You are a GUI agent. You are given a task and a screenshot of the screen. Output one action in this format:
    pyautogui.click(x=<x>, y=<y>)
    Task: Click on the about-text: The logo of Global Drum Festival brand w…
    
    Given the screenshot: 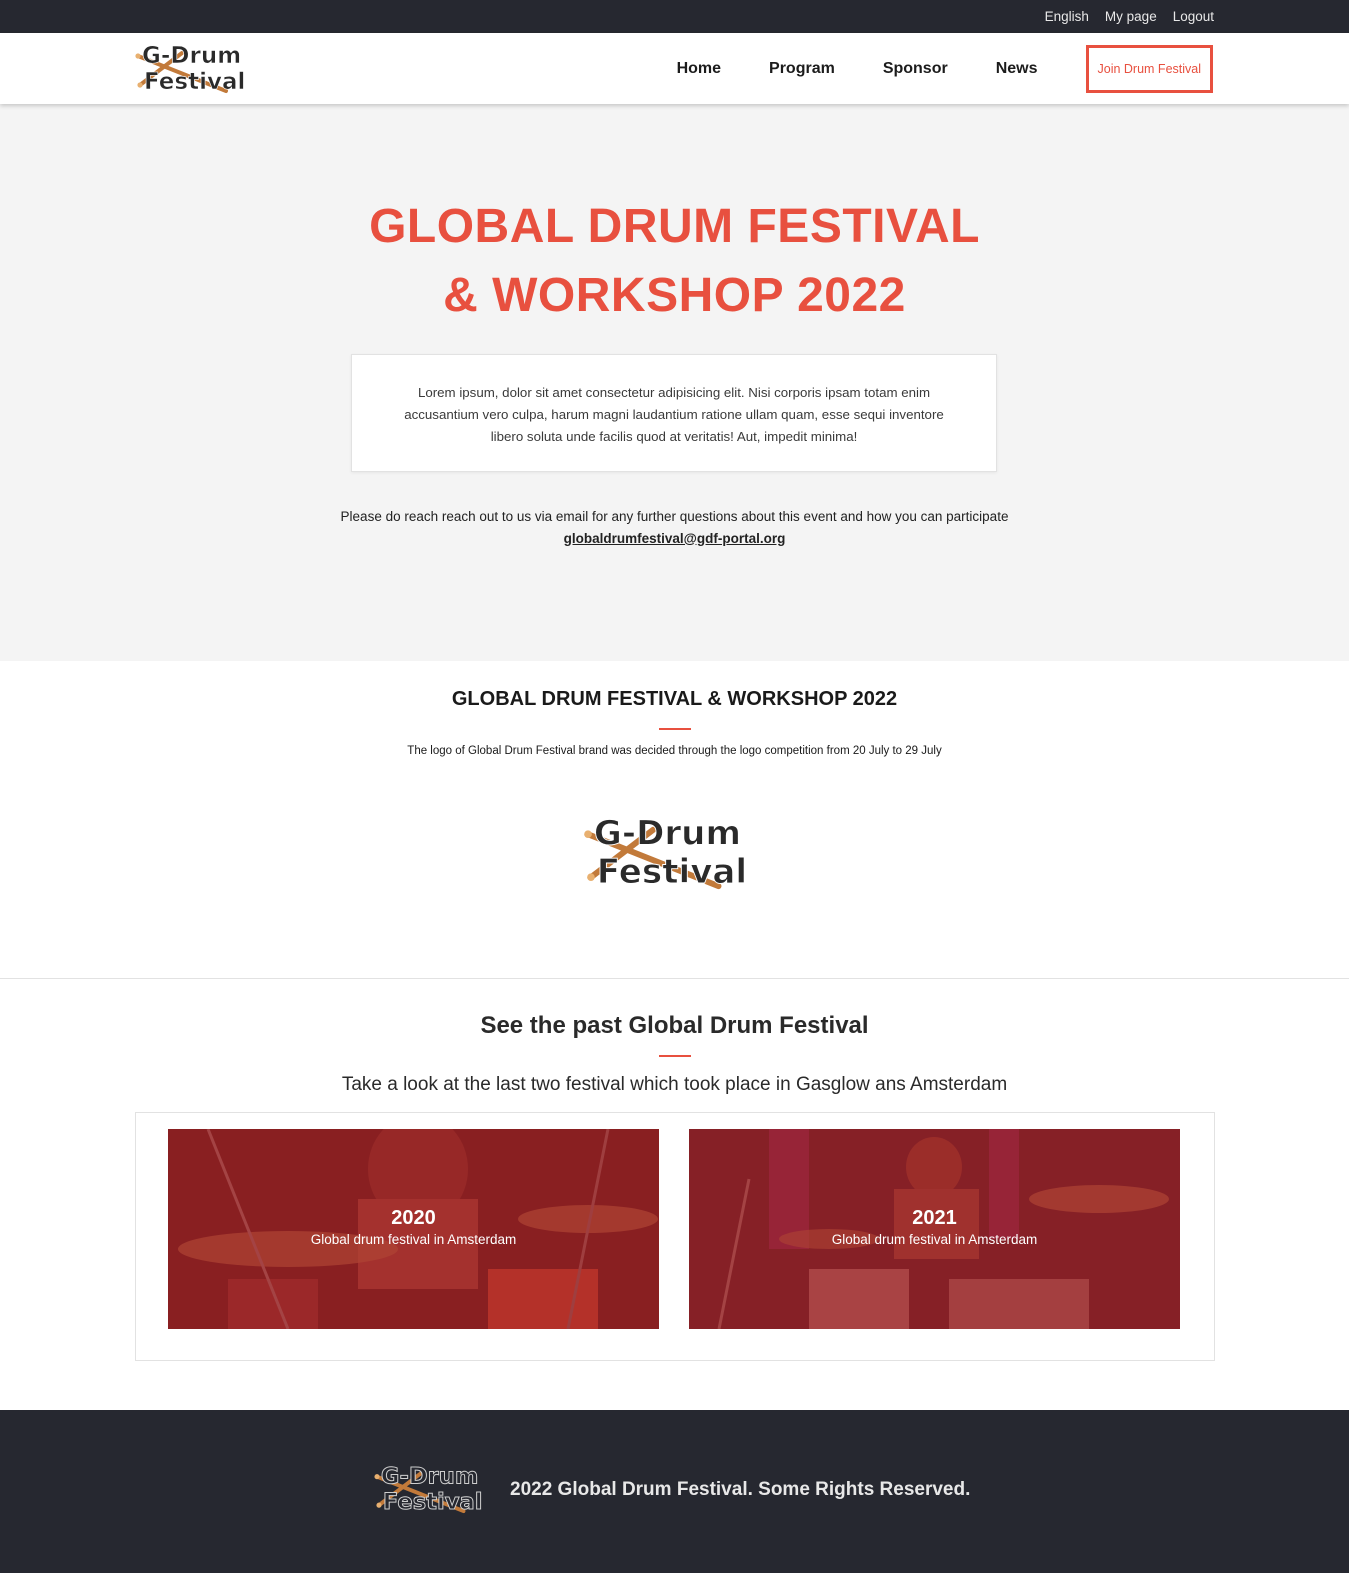 What is the action you would take?
    pyautogui.click(x=674, y=751)
    